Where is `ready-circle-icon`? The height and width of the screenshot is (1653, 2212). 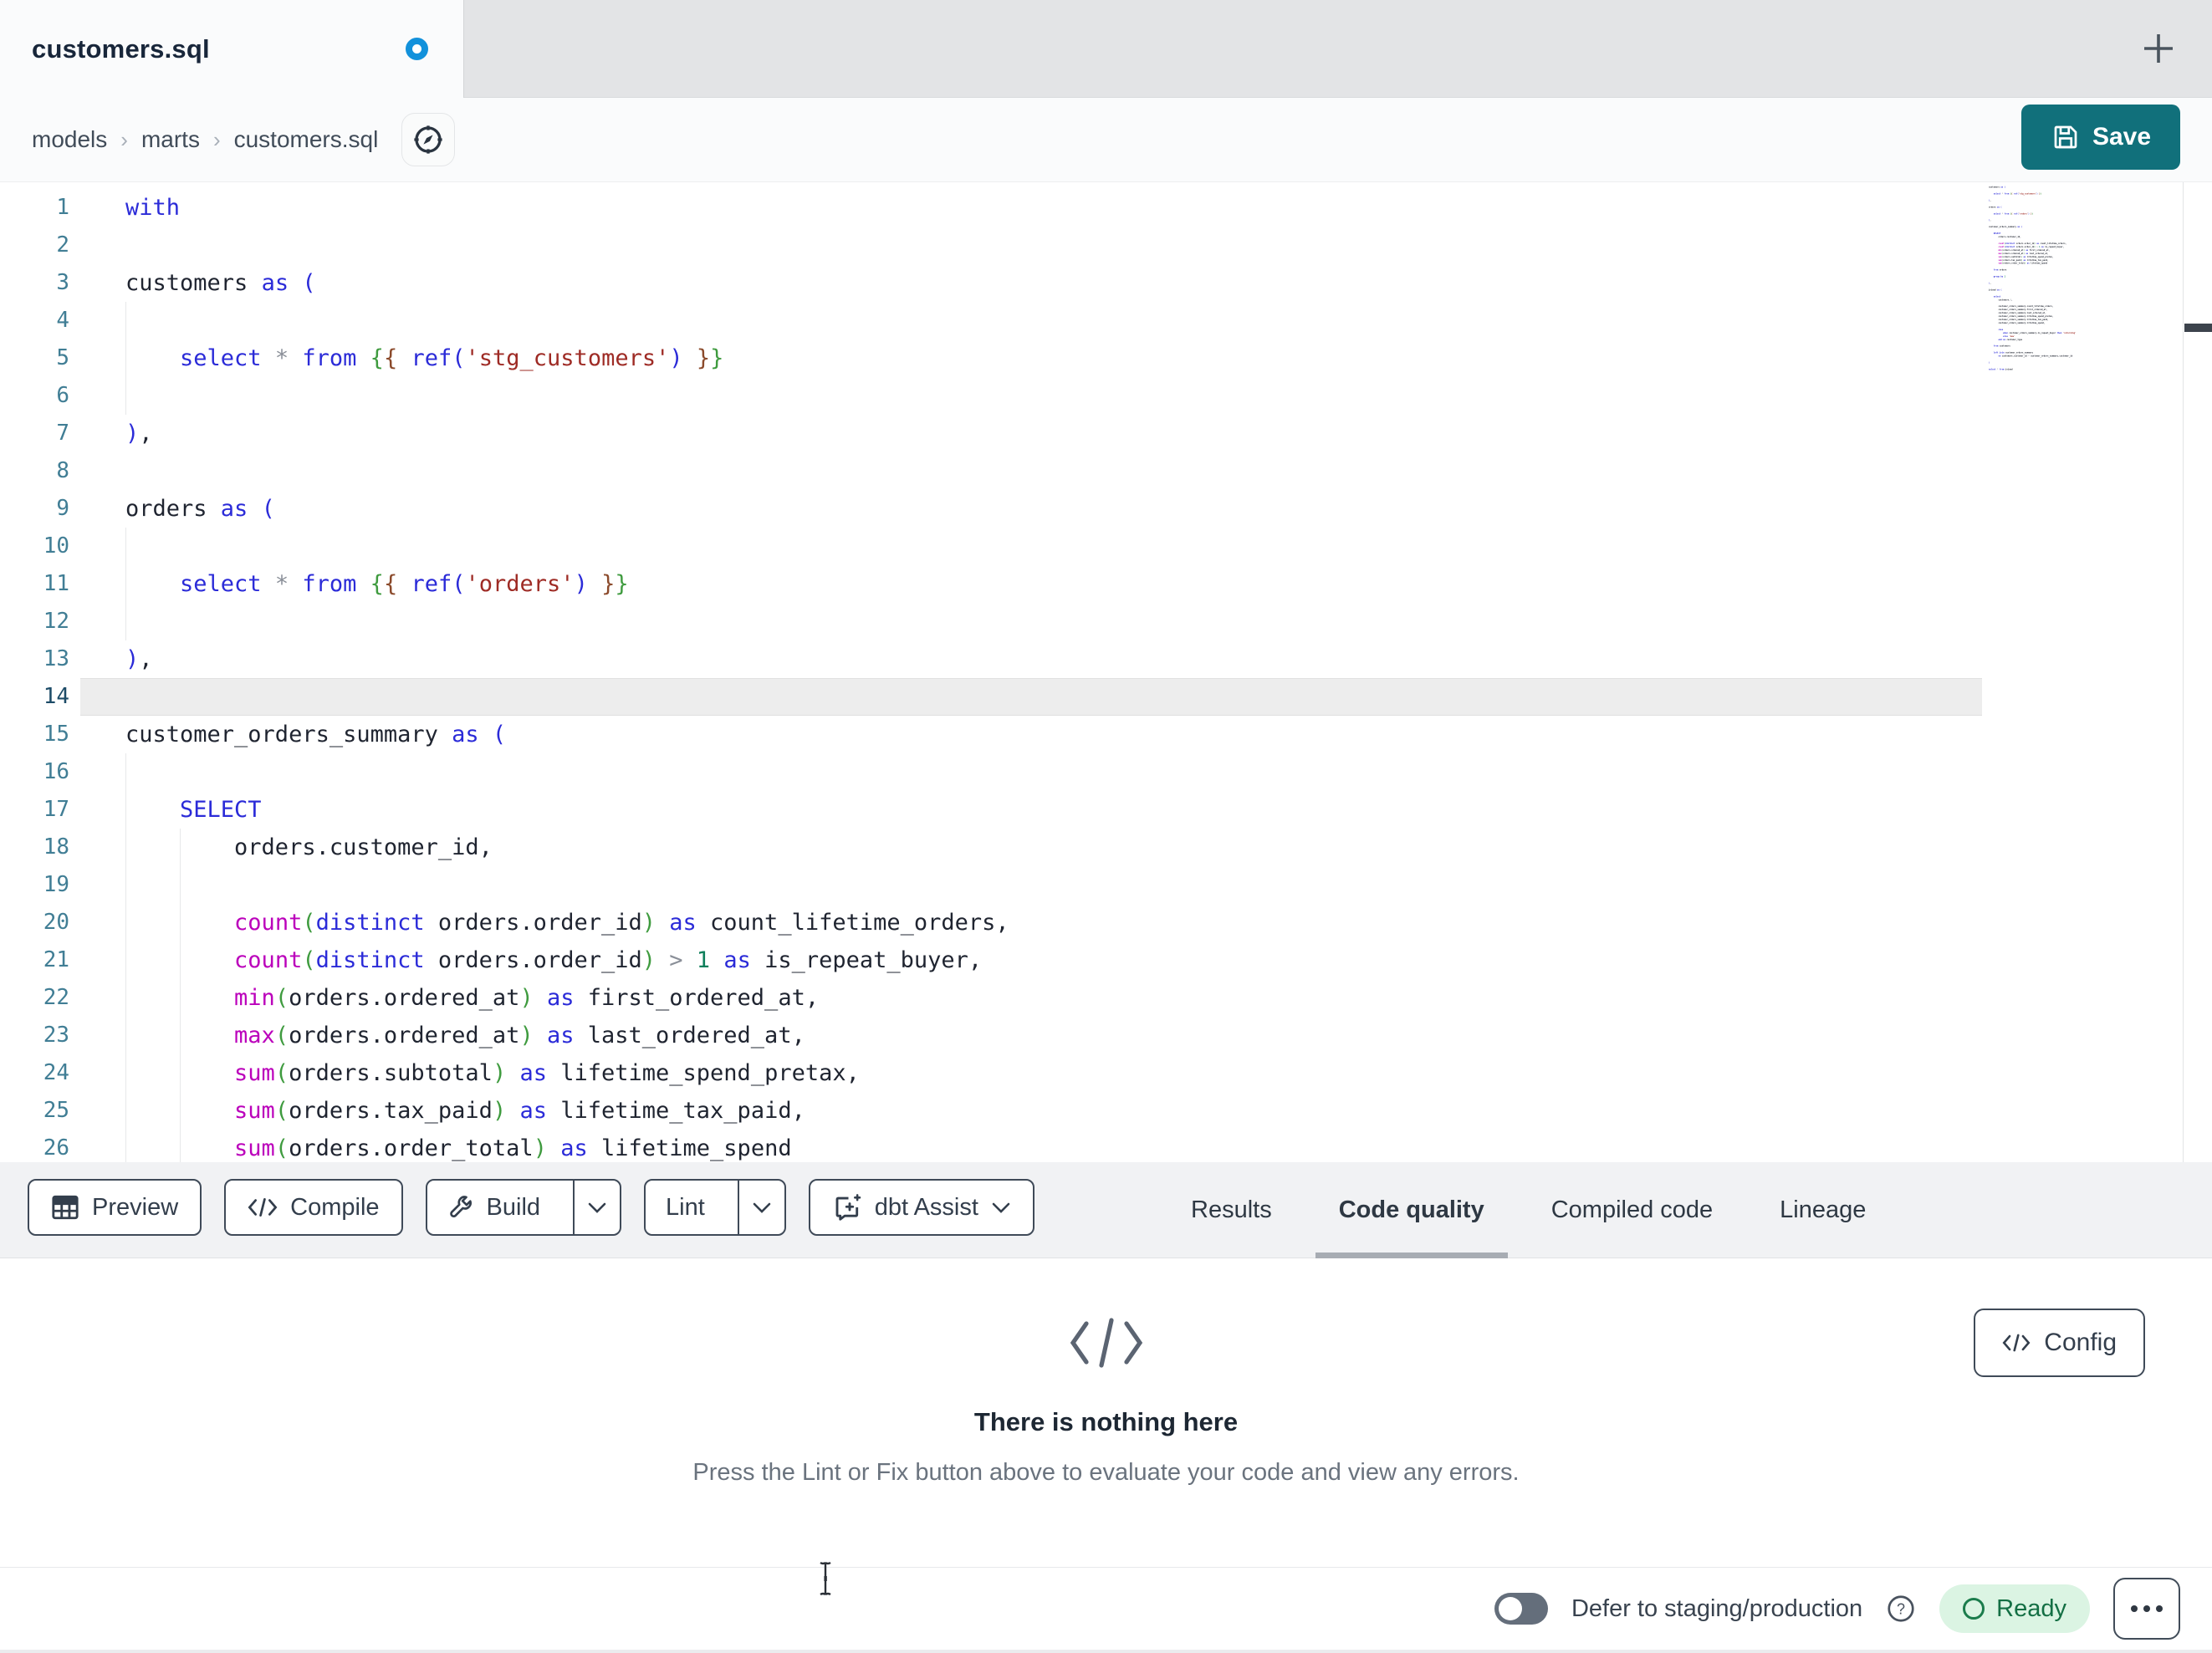 ready-circle-icon is located at coordinates (1974, 1609).